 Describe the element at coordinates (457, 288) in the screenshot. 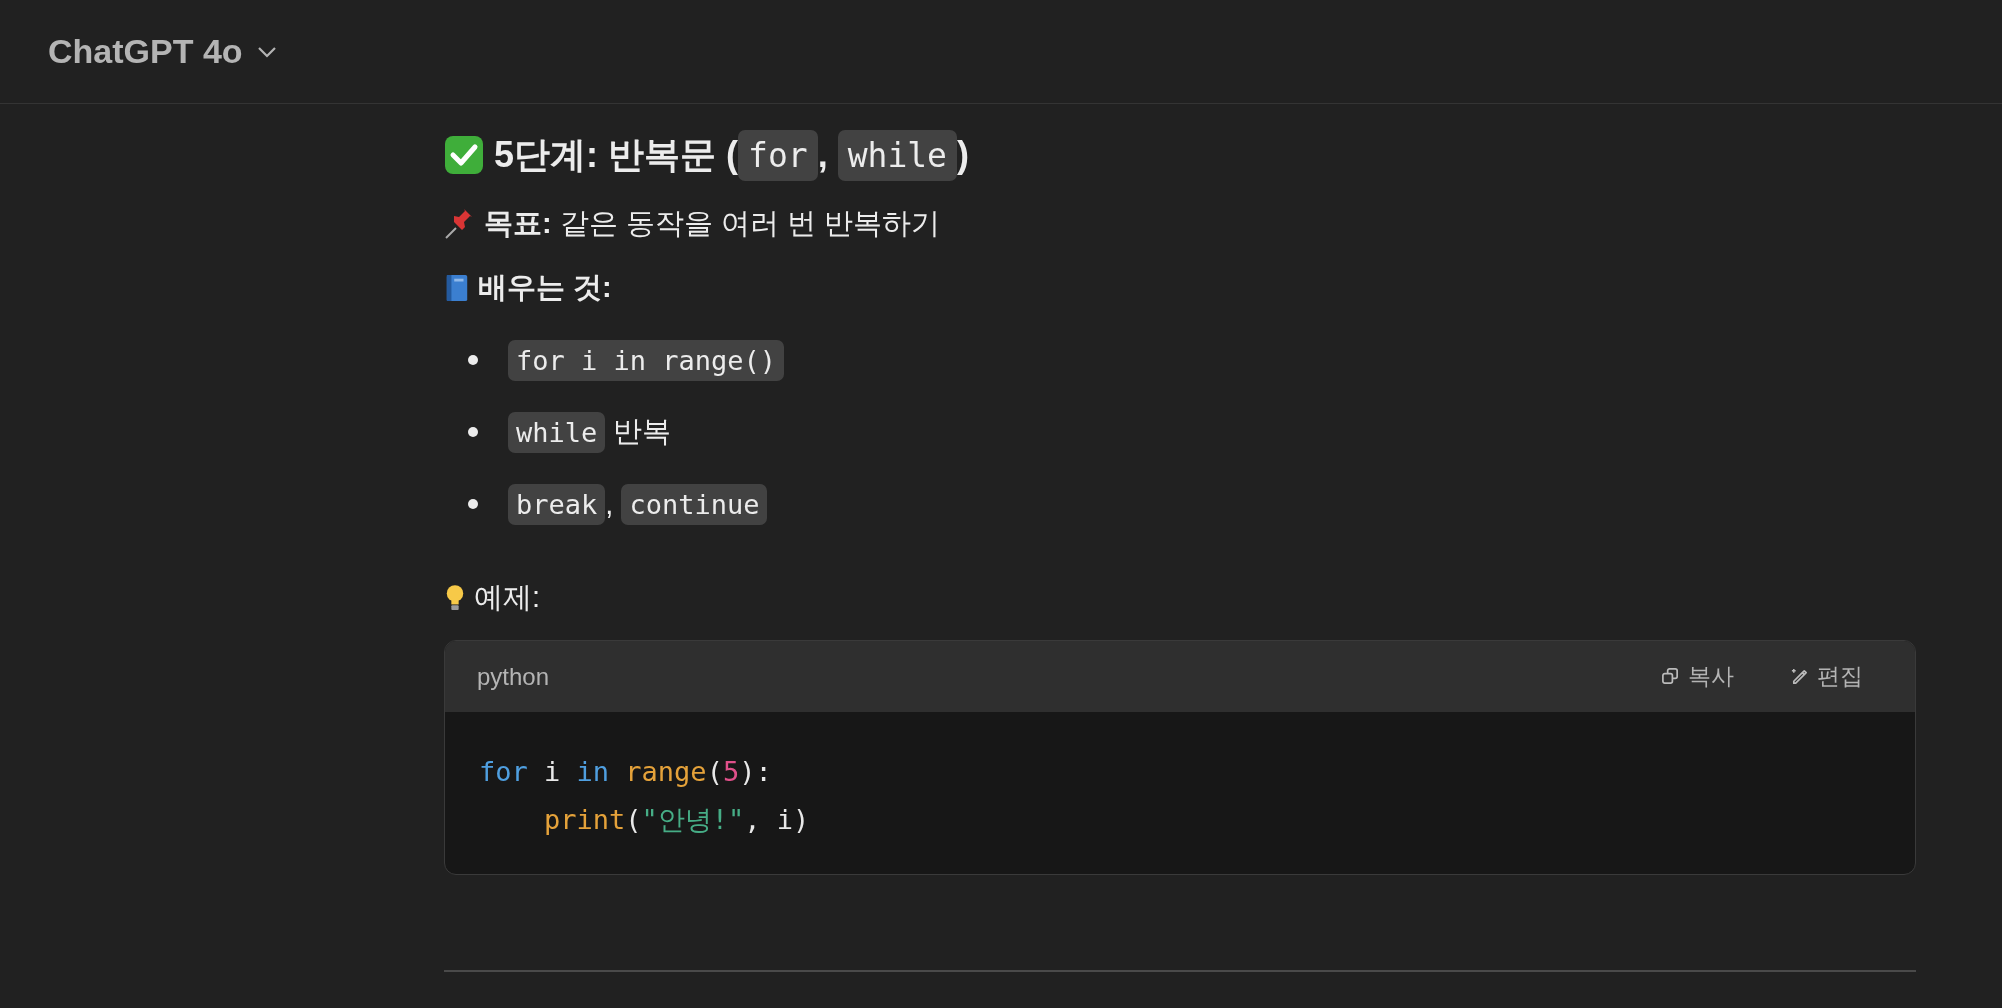

I see `book-icon` at that location.